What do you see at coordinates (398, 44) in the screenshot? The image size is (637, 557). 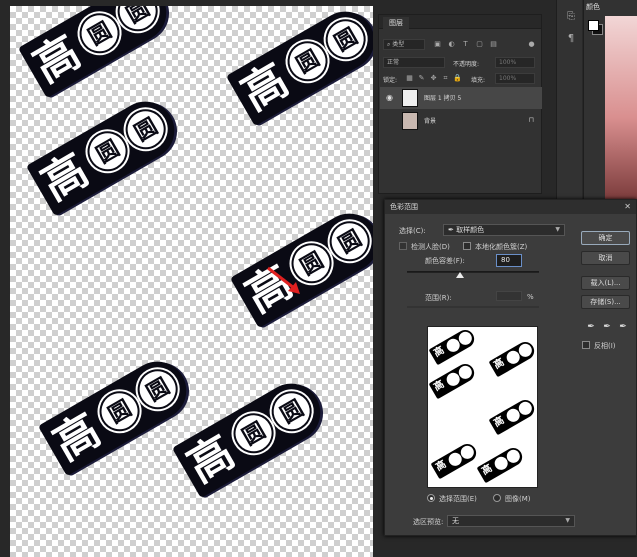 I see `layer-filter-label: 类型` at bounding box center [398, 44].